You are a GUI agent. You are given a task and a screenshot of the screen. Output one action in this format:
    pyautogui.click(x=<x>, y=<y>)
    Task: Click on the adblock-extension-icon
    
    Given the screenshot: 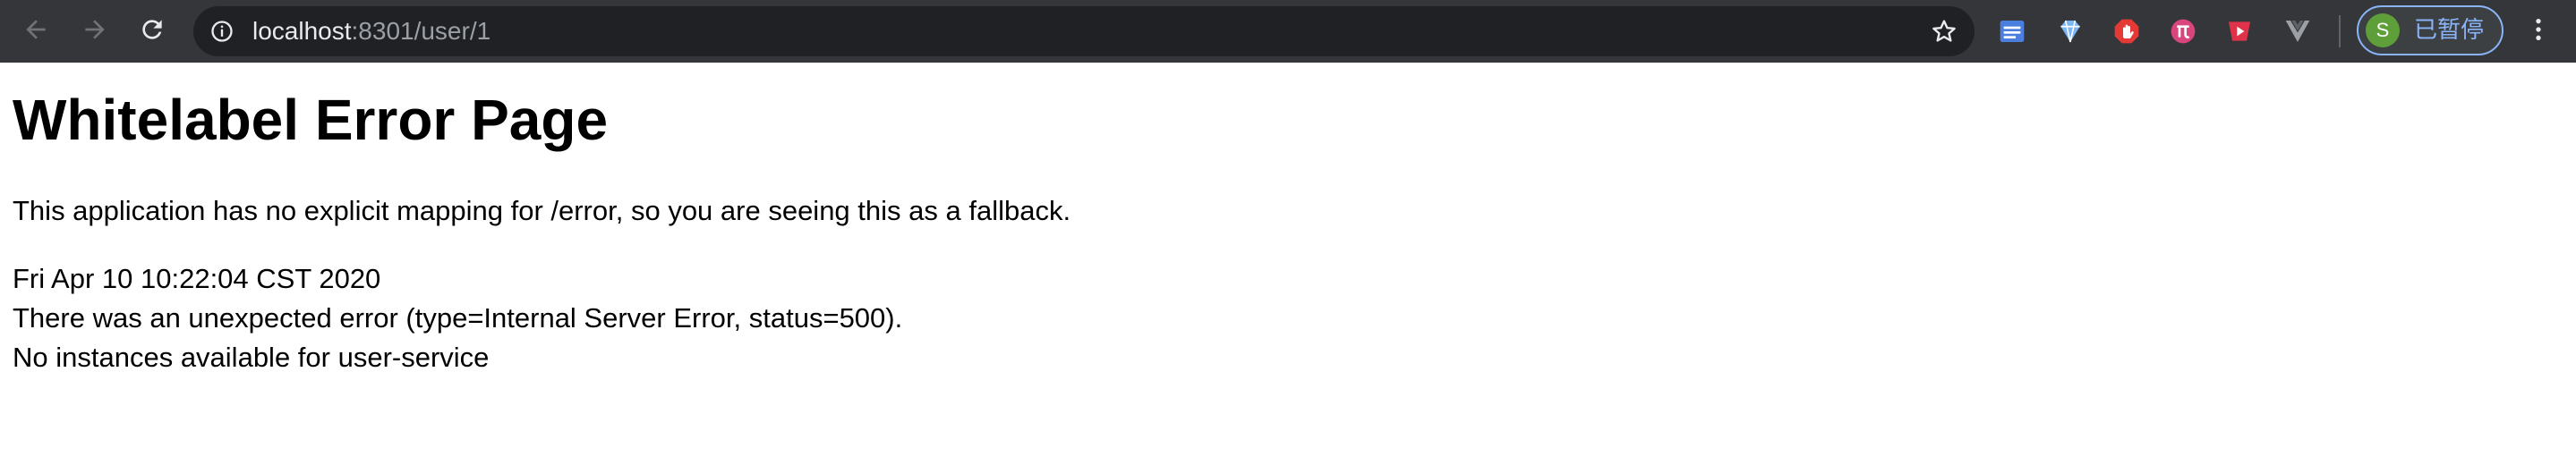 What is the action you would take?
    pyautogui.click(x=2127, y=31)
    